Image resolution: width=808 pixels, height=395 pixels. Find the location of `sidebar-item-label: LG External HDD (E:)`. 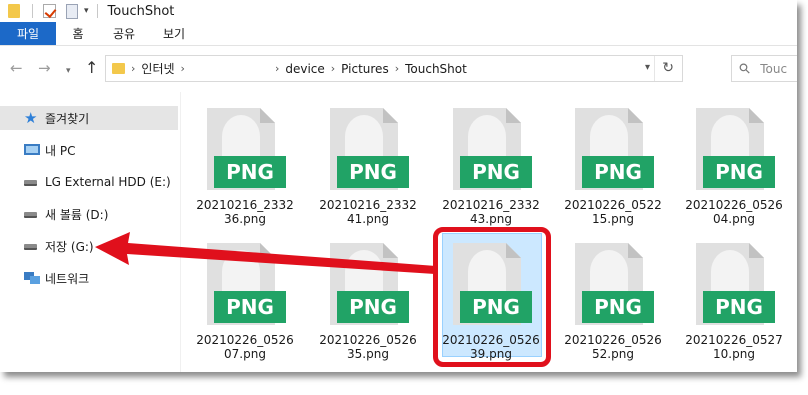

sidebar-item-label: LG External HDD (E:) is located at coordinates (108, 182).